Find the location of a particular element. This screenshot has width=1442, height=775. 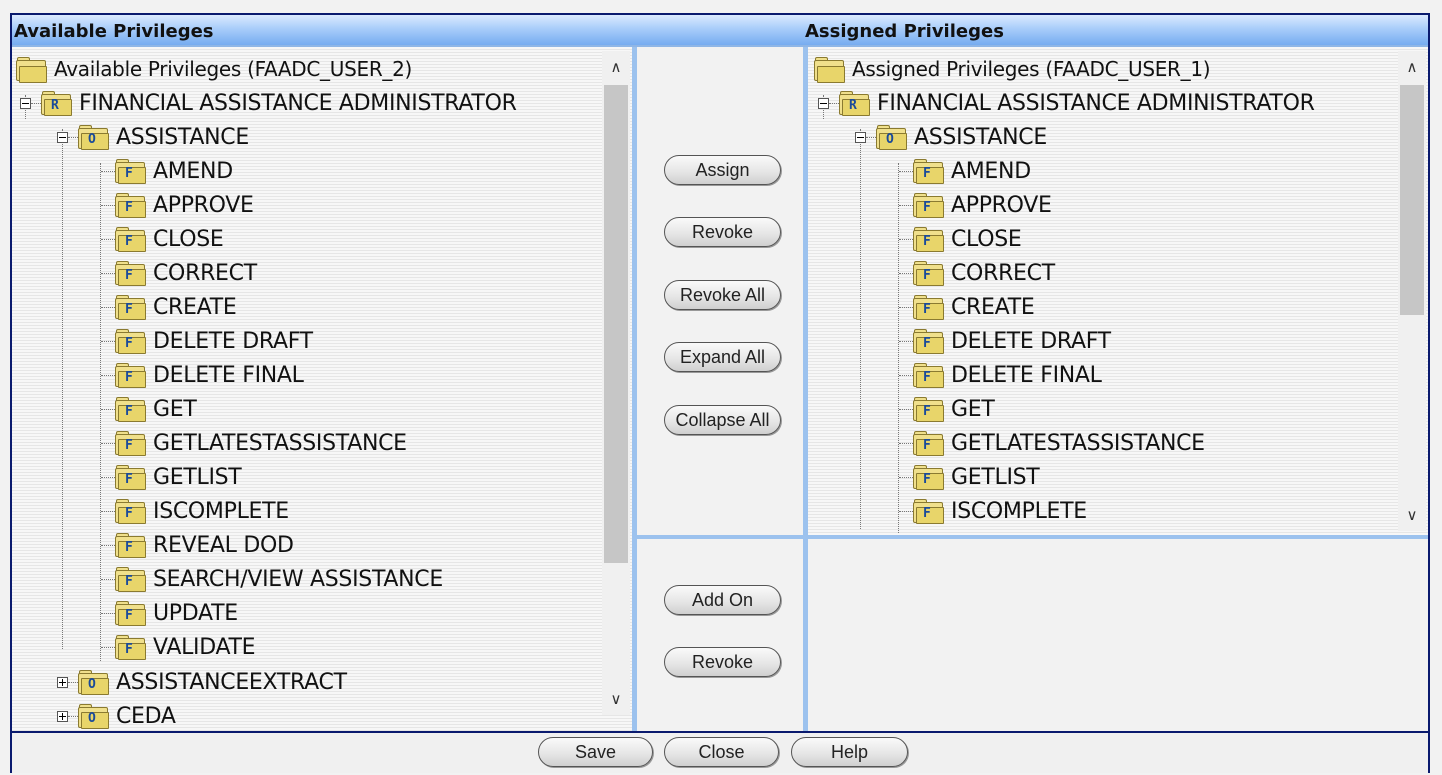

revoke-button: Revoke is located at coordinates (722, 232).